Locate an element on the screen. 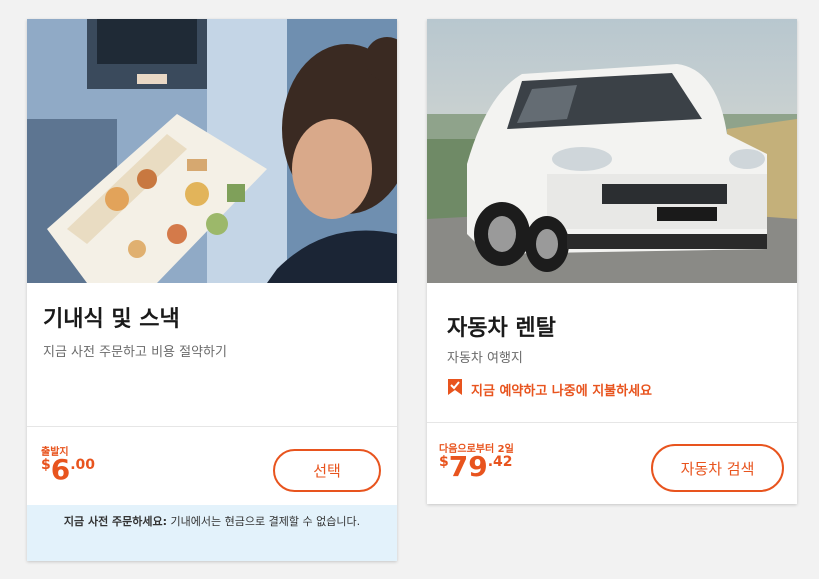  preorder-info-bar: 지금 사전 주문하세요: 기내에서는 현금으로 결제할 수 없습니다. is located at coordinates (212, 533).